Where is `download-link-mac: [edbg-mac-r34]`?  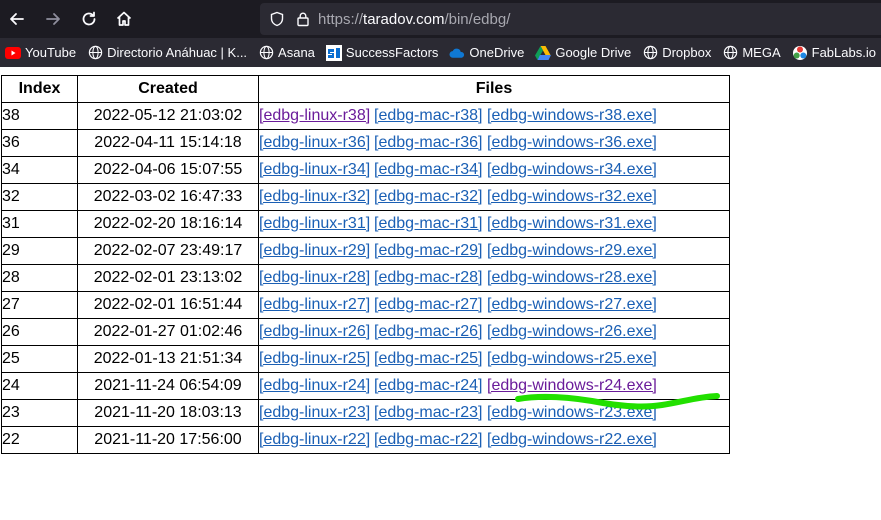 download-link-mac: [edbg-mac-r34] is located at coordinates (428, 169).